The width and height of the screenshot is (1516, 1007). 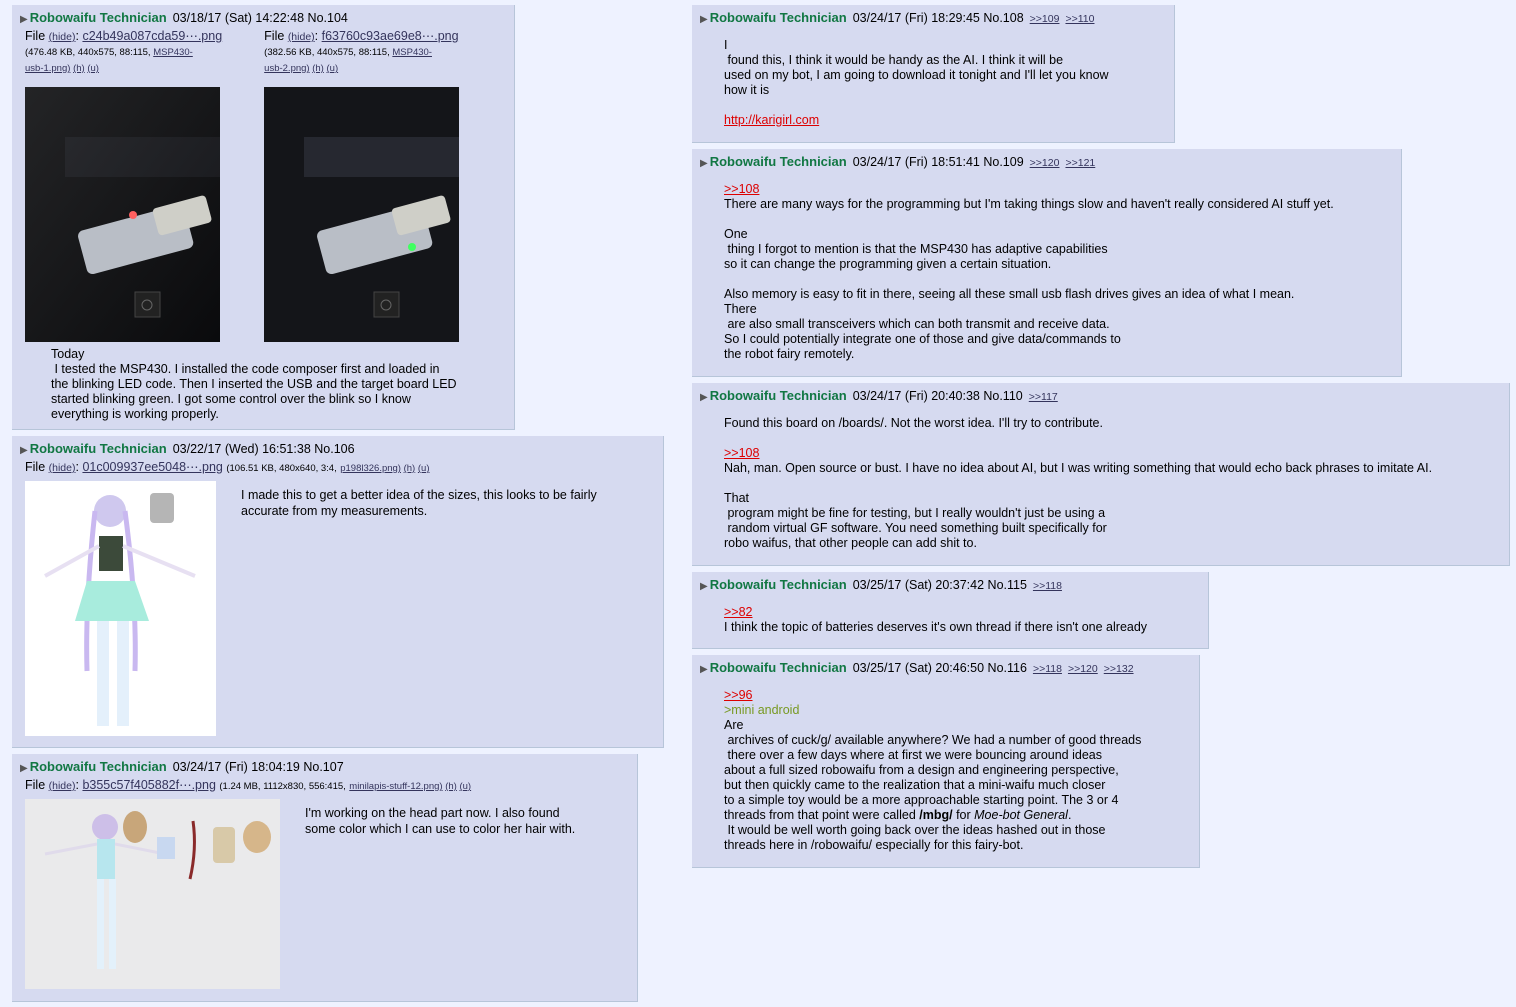 I want to click on backlink: >>132, so click(x=1119, y=669).